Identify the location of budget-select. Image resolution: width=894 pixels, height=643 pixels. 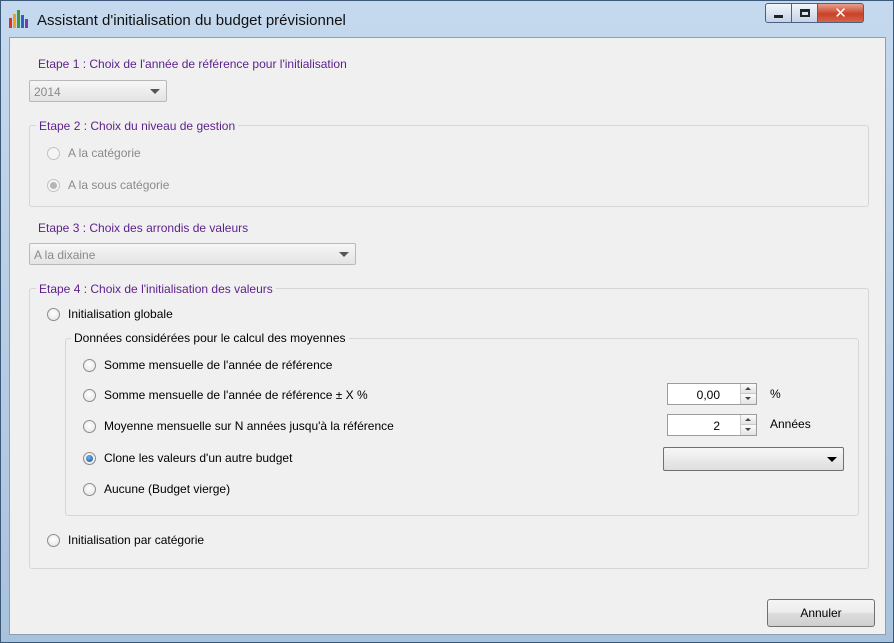
(753, 459).